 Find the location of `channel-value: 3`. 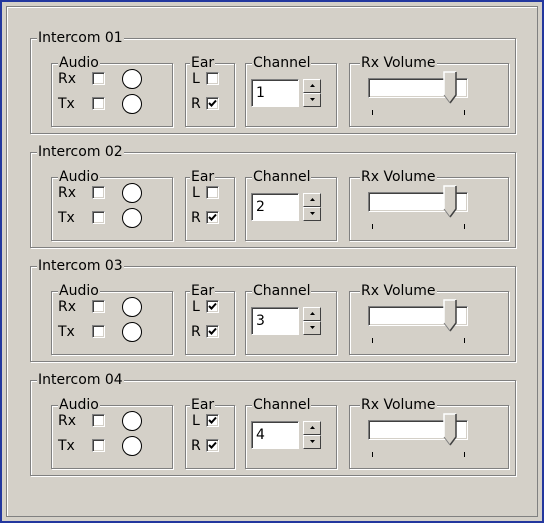

channel-value: 3 is located at coordinates (260, 321).